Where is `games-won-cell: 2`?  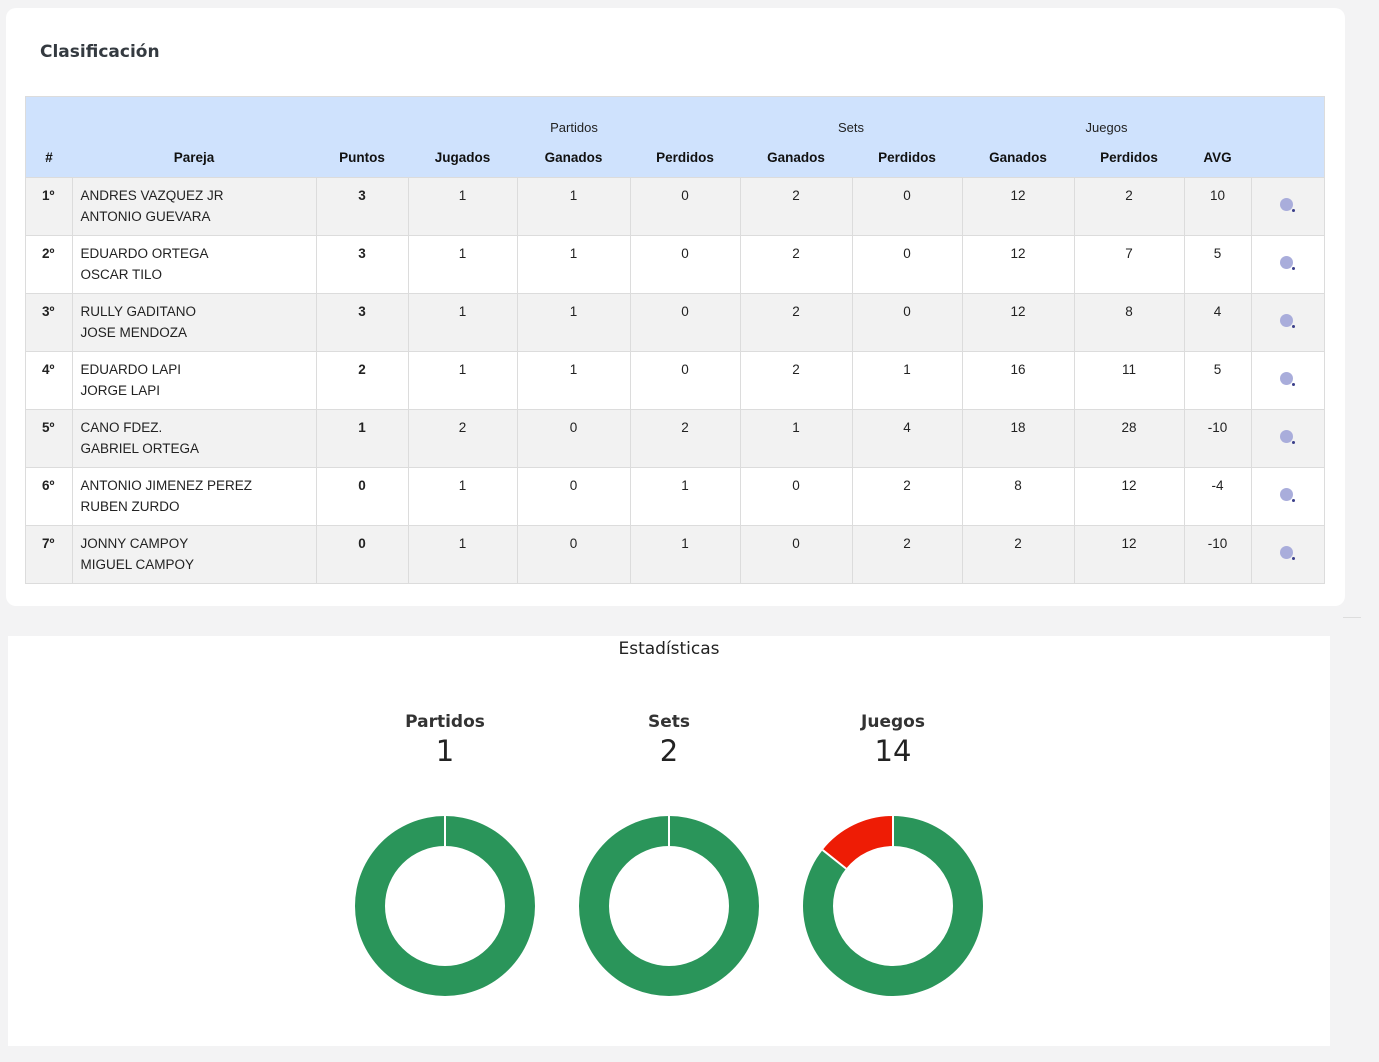 games-won-cell: 2 is located at coordinates (1018, 554).